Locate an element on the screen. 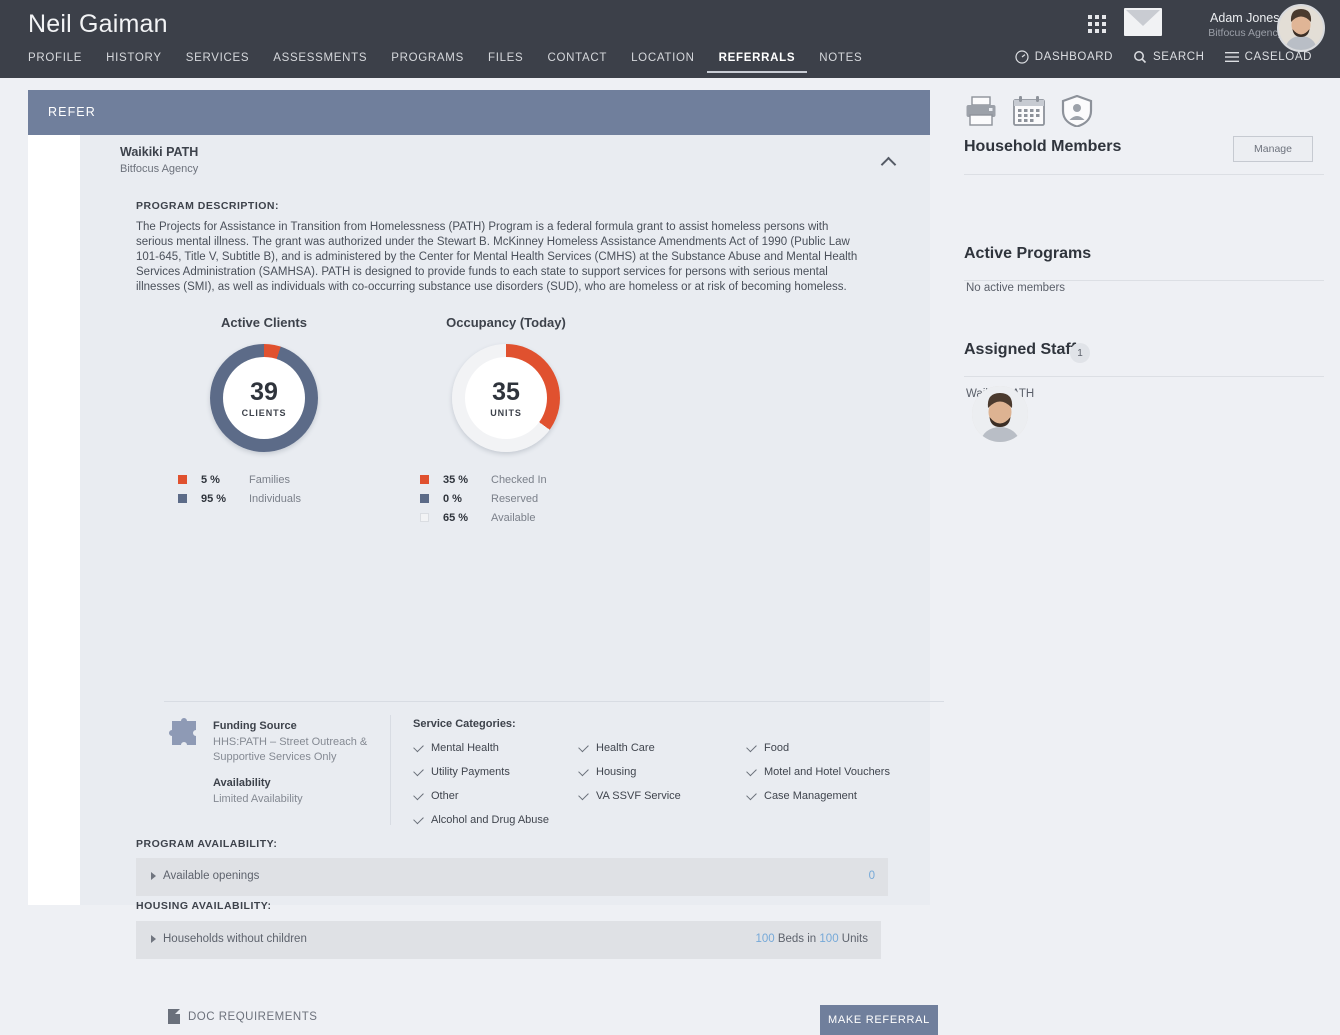 The width and height of the screenshot is (1340, 1035). program-availability-row-left: Available openings is located at coordinates (205, 876).